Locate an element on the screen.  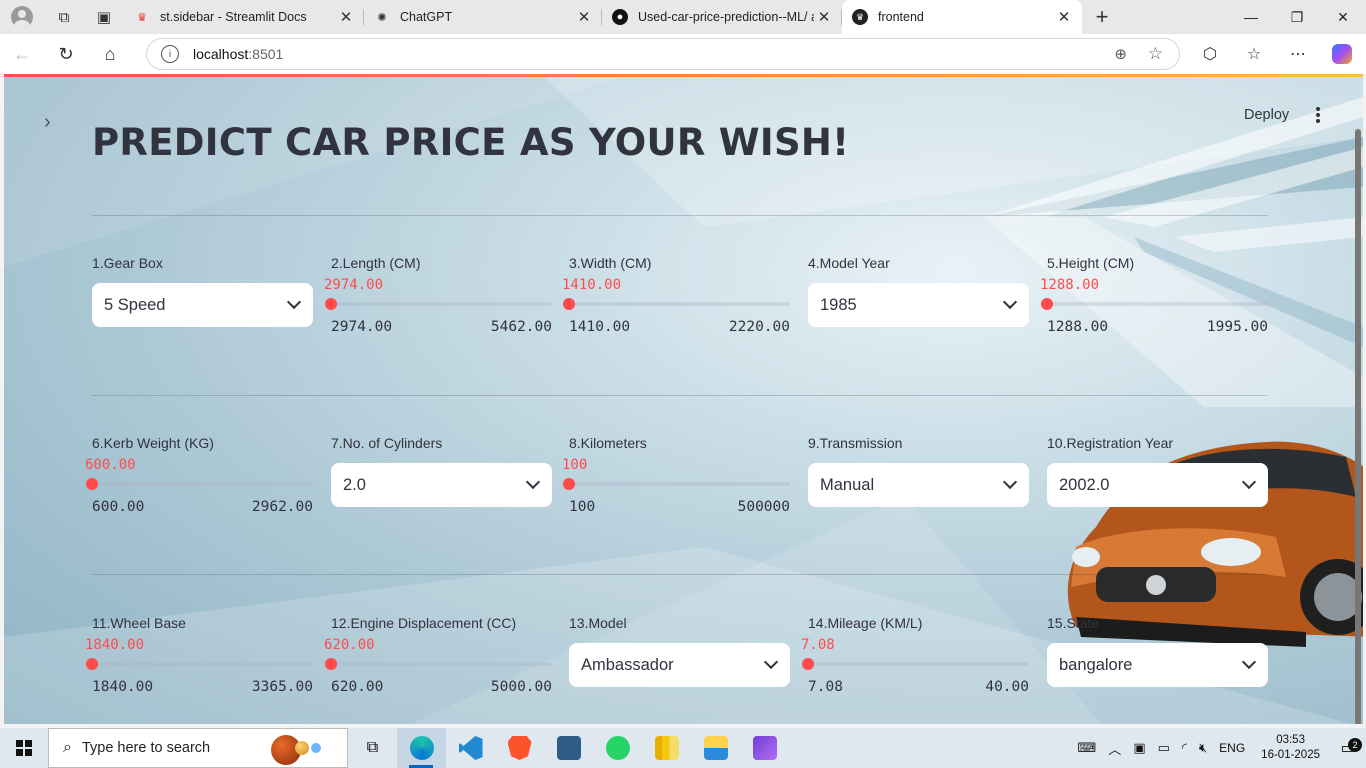
tab-streamlit-docs: ♛ st.sidebar - Streamlit Docs ✕ is located at coordinates (244, 17).